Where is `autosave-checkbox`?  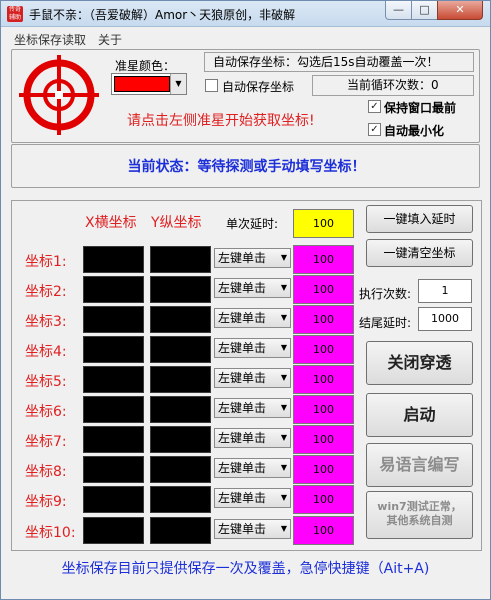
autosave-checkbox is located at coordinates (211, 85).